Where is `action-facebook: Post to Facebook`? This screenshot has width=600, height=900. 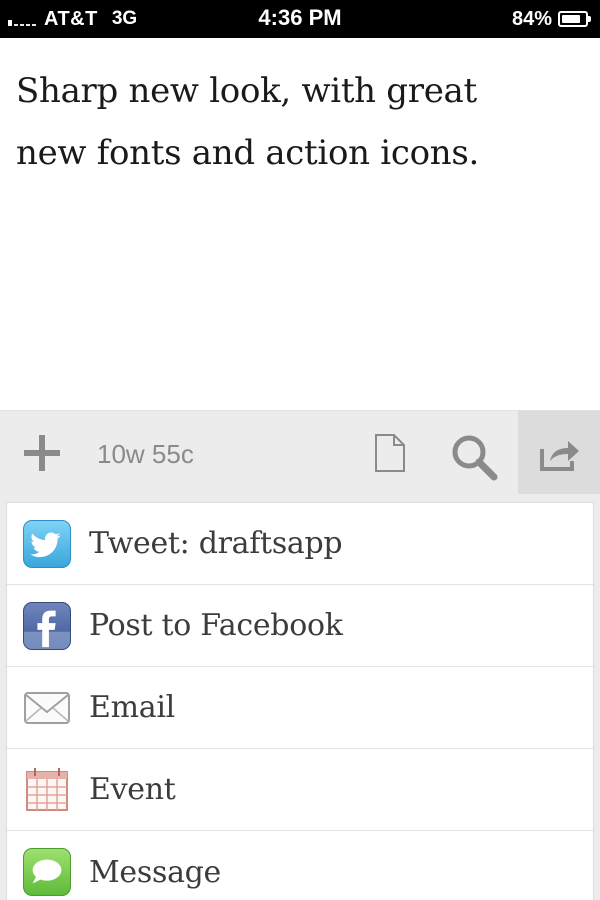
action-facebook: Post to Facebook is located at coordinates (300, 626).